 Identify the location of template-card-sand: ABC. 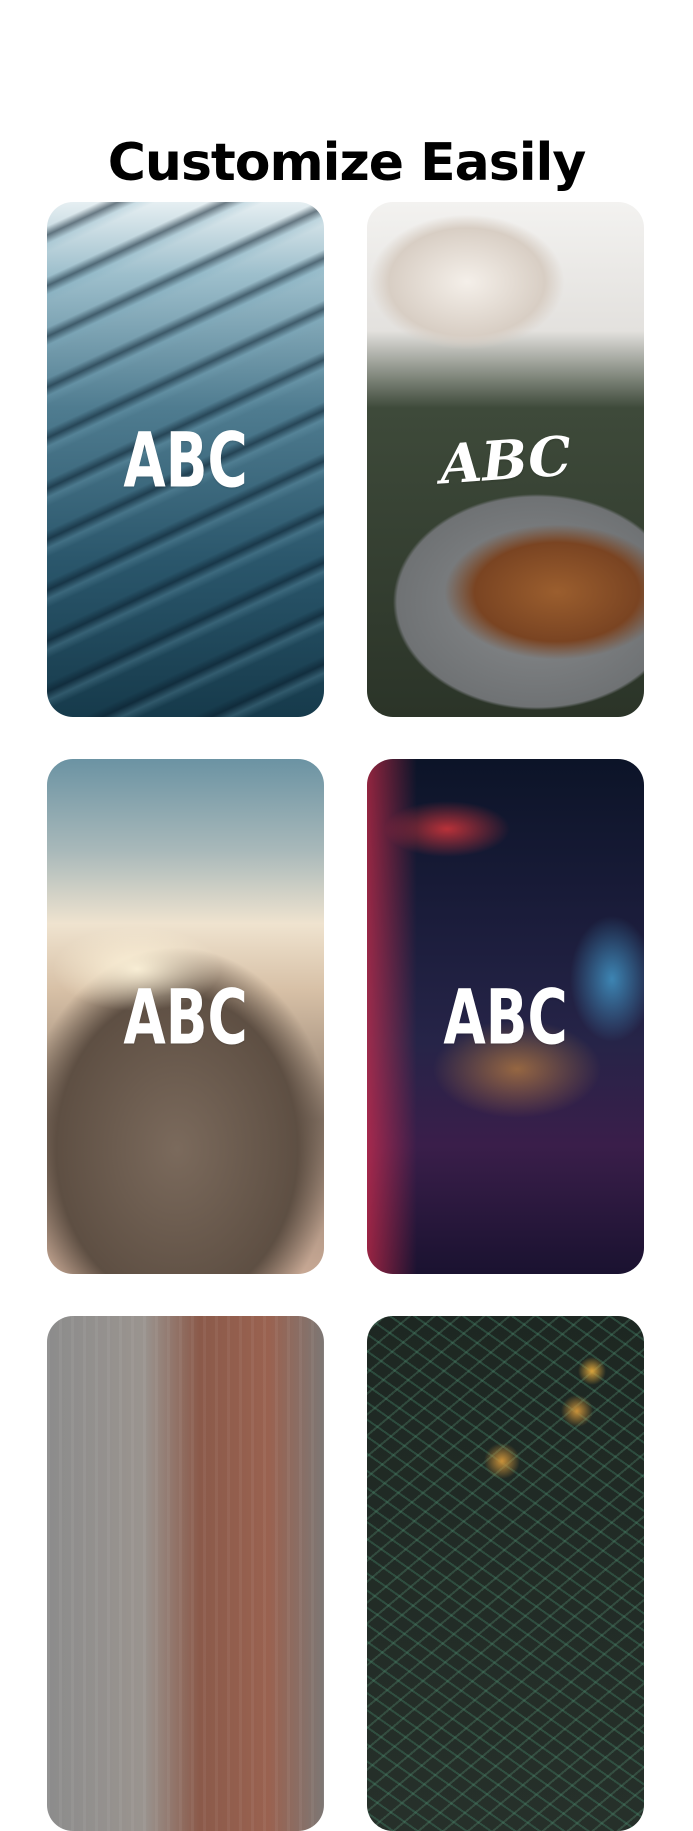
(185, 459).